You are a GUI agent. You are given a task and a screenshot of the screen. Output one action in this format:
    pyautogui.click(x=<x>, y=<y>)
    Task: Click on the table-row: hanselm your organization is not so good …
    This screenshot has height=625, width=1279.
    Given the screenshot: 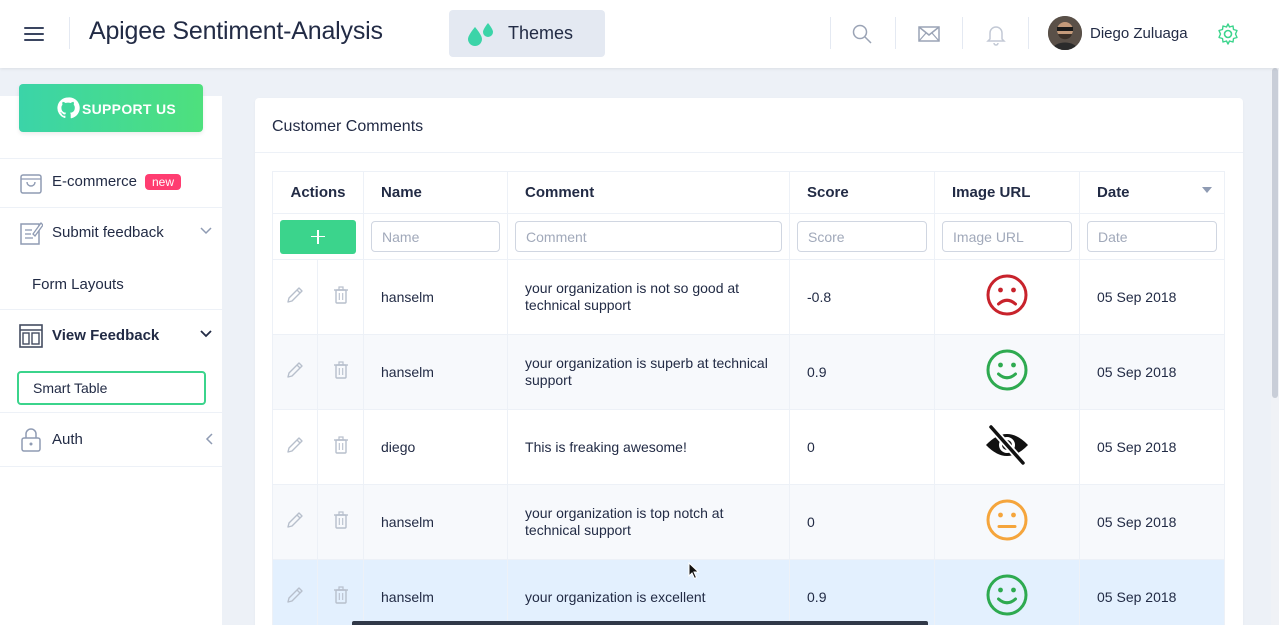 What is the action you would take?
    pyautogui.click(x=749, y=297)
    